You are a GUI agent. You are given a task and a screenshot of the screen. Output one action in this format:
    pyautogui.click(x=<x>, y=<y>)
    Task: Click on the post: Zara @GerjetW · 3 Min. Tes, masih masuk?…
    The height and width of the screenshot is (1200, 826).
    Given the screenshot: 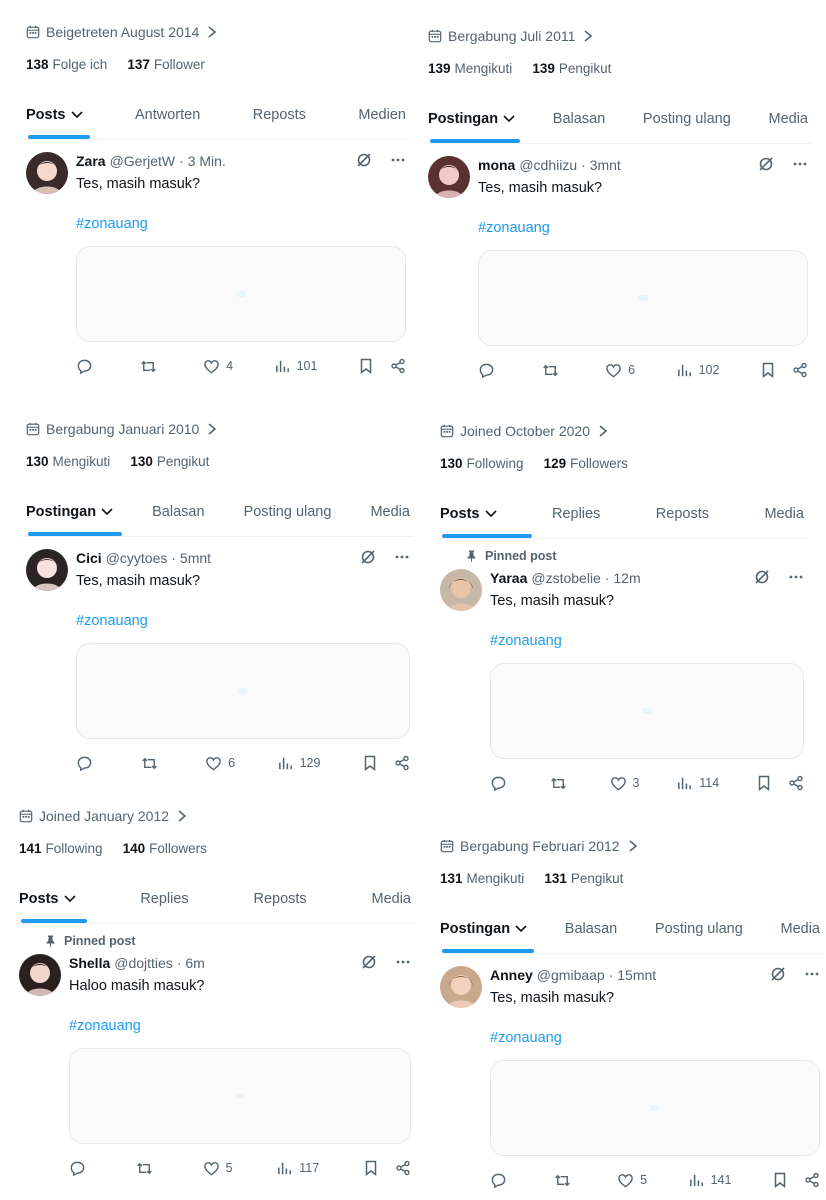 What is the action you would take?
    pyautogui.click(x=216, y=264)
    